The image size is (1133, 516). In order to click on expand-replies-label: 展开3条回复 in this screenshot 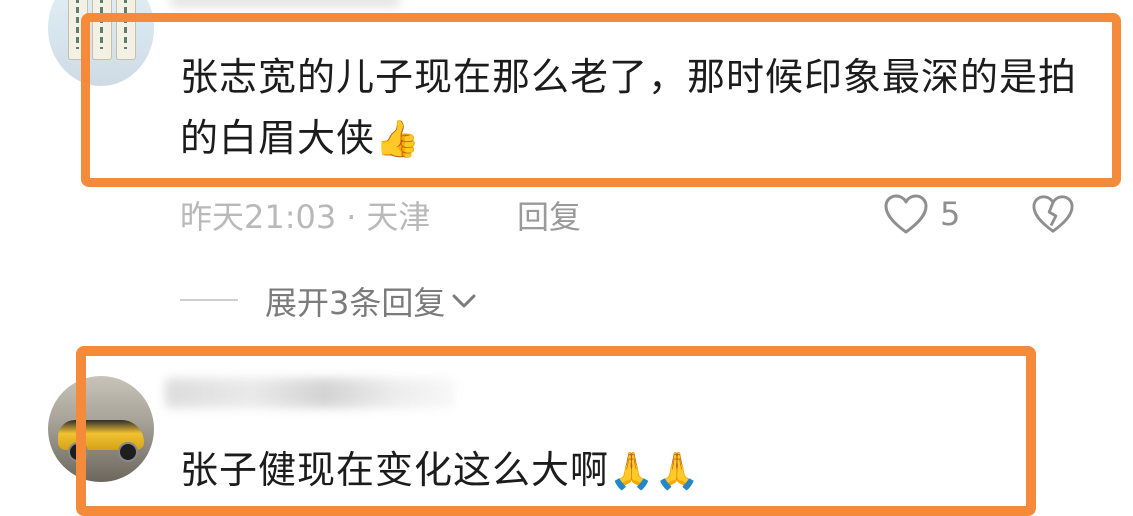, I will do `click(355, 303)`.